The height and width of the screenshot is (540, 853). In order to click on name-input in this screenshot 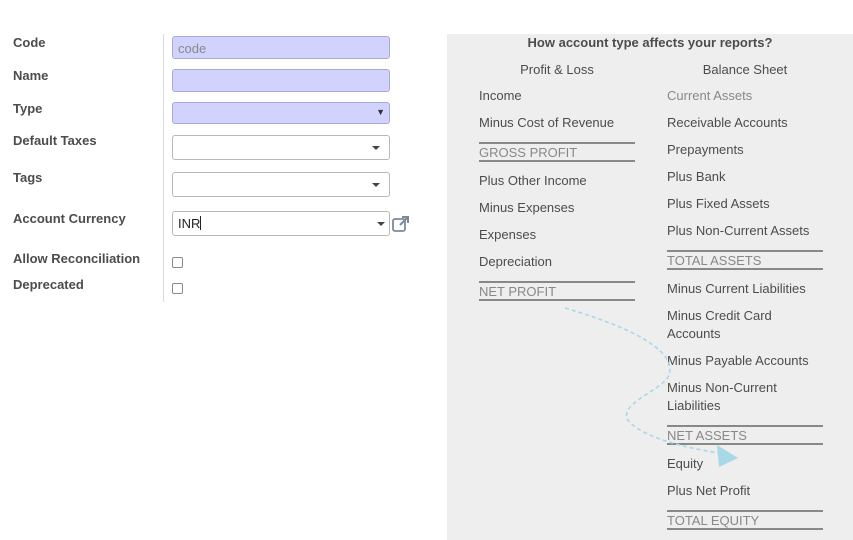, I will do `click(281, 80)`.